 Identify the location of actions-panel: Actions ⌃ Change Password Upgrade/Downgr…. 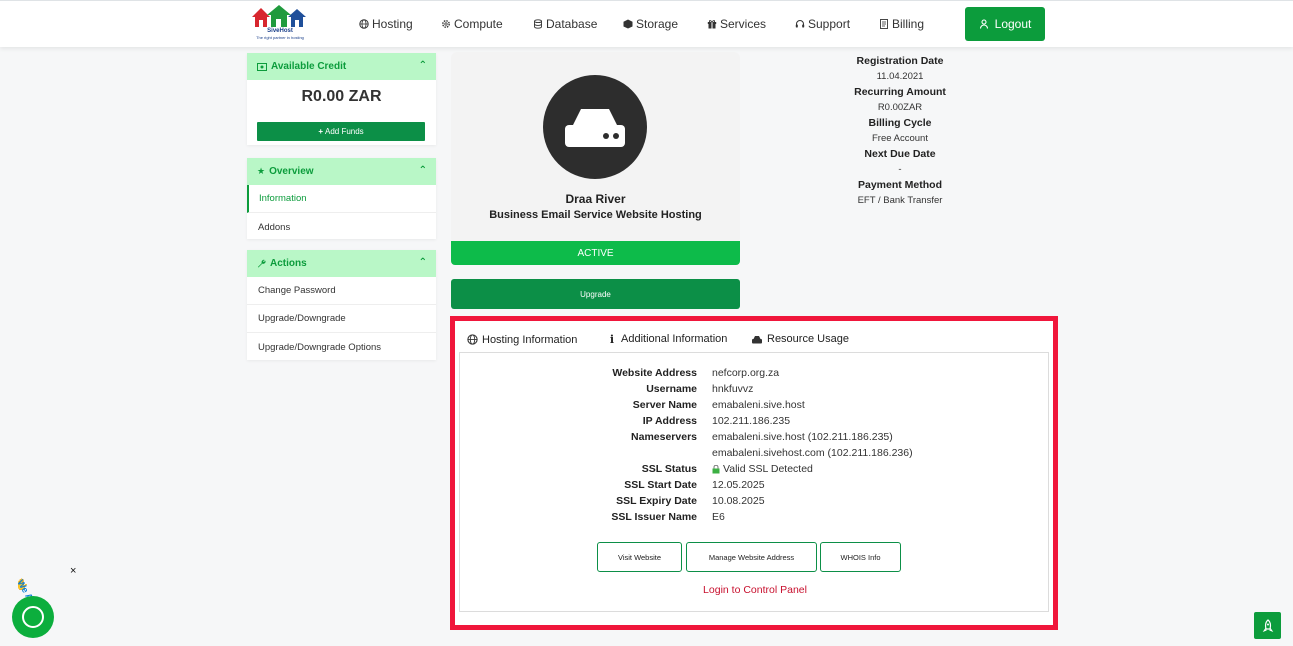
(341, 305).